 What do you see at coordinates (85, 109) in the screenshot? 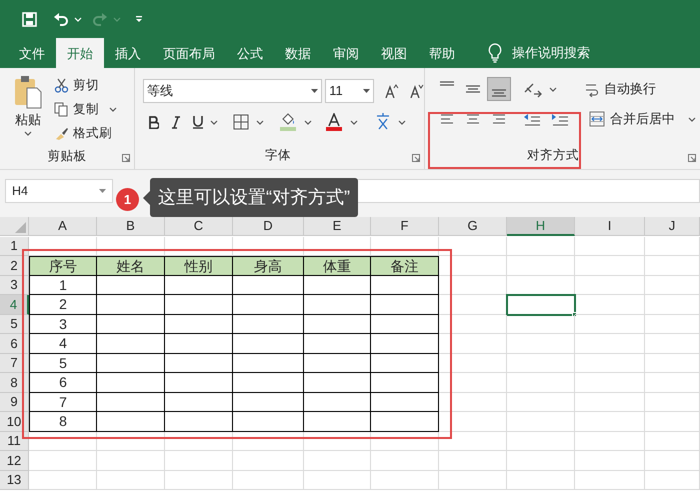
I see `copy-button: 复制` at bounding box center [85, 109].